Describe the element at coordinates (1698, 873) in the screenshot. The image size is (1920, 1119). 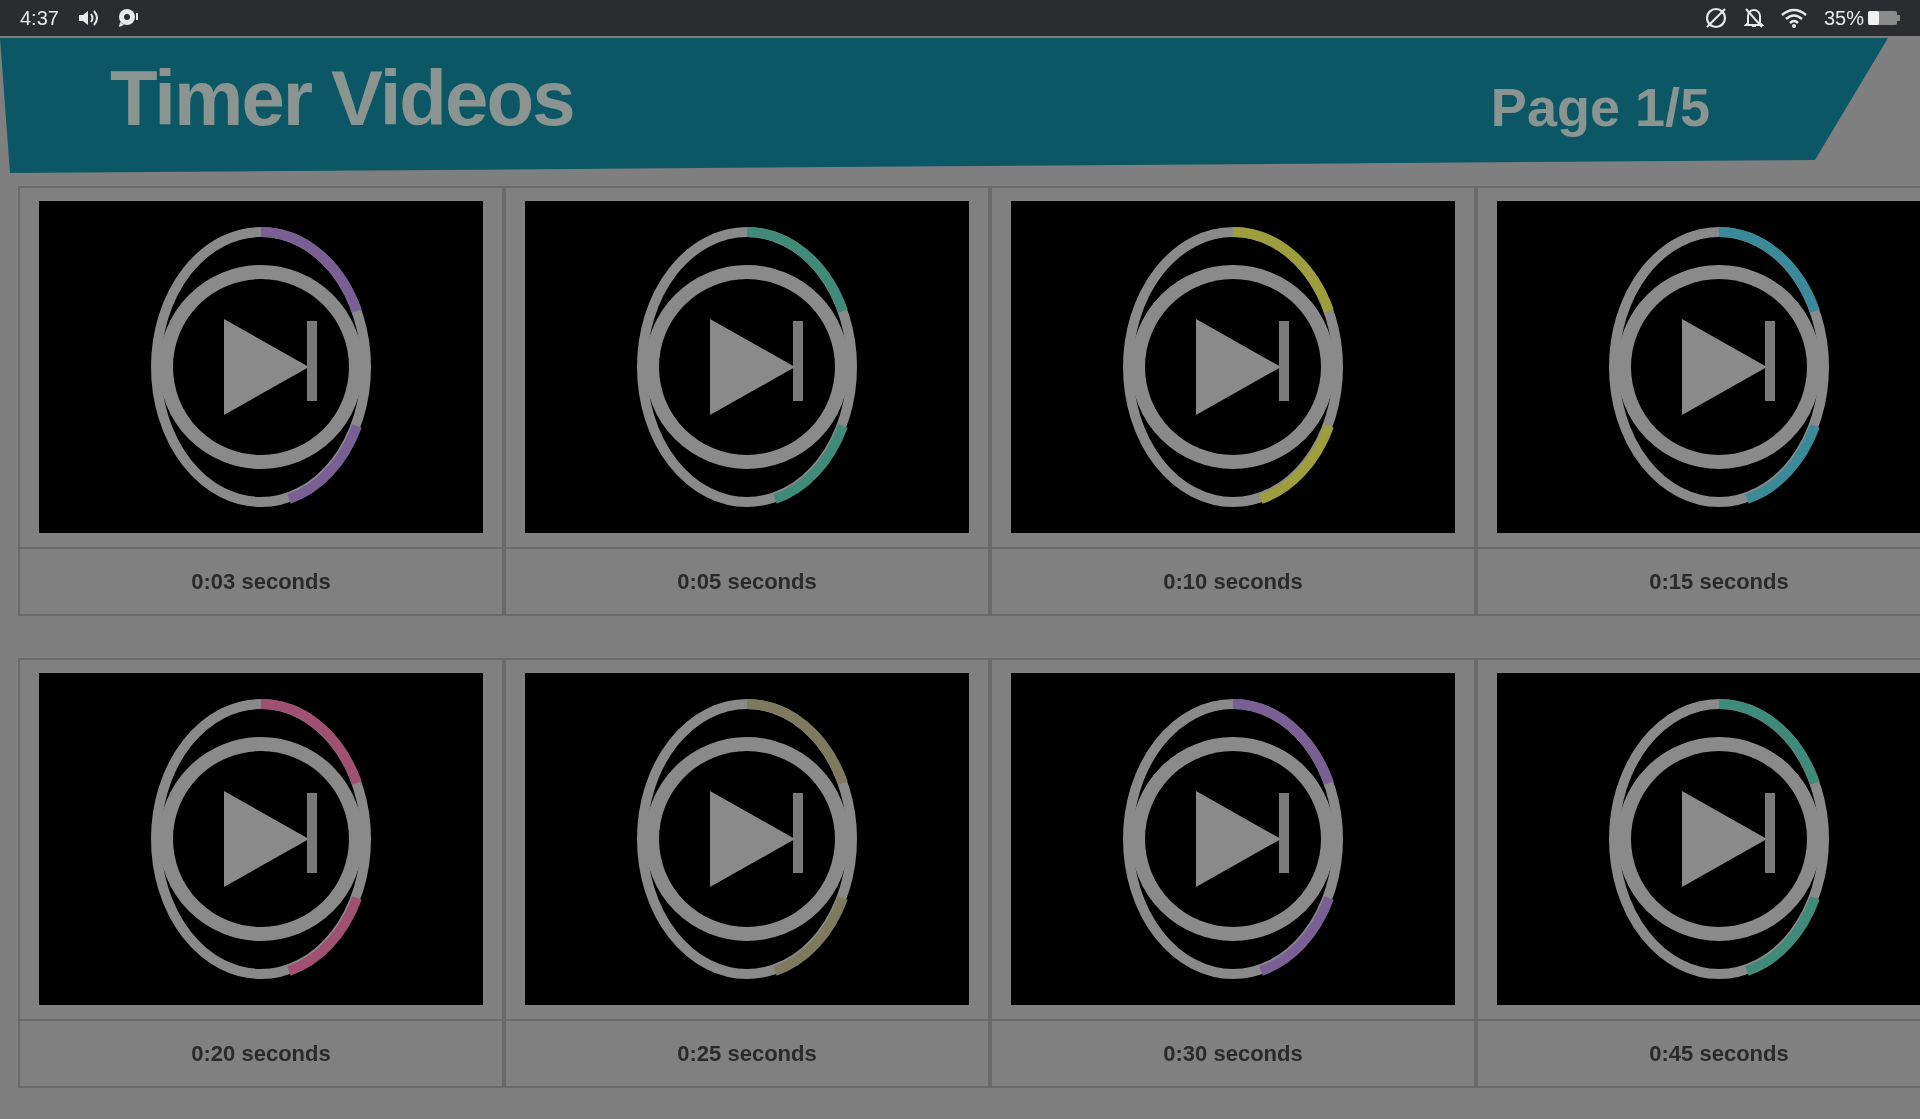
I see `video-tile: 0:45 seconds` at that location.